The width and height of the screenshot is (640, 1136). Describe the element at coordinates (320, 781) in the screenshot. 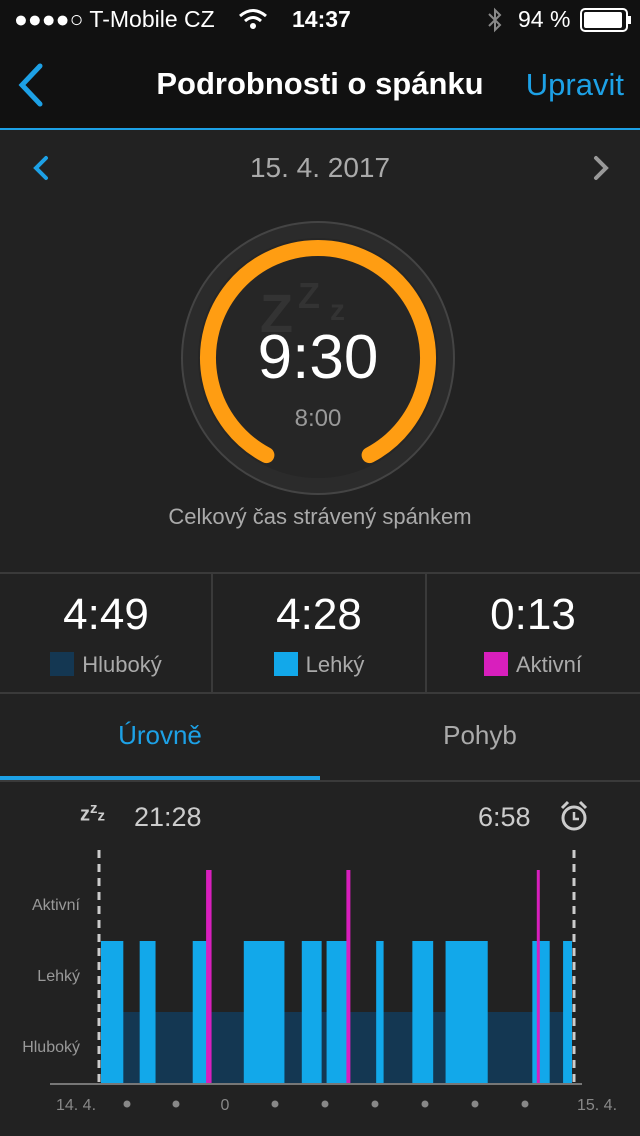

I see `tab-divider` at that location.